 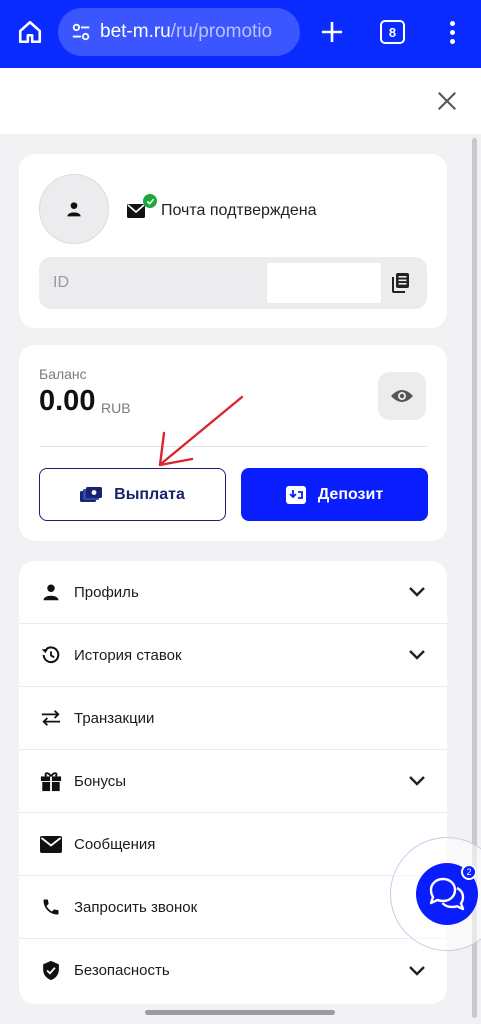 I want to click on phone-icon, so click(x=51, y=907).